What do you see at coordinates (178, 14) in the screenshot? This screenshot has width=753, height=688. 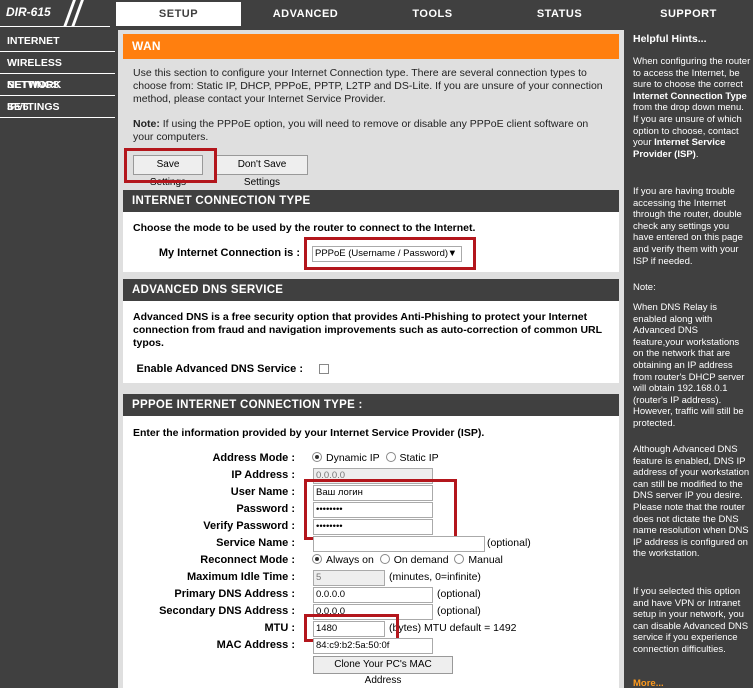 I see `tab-setup: SETUP` at bounding box center [178, 14].